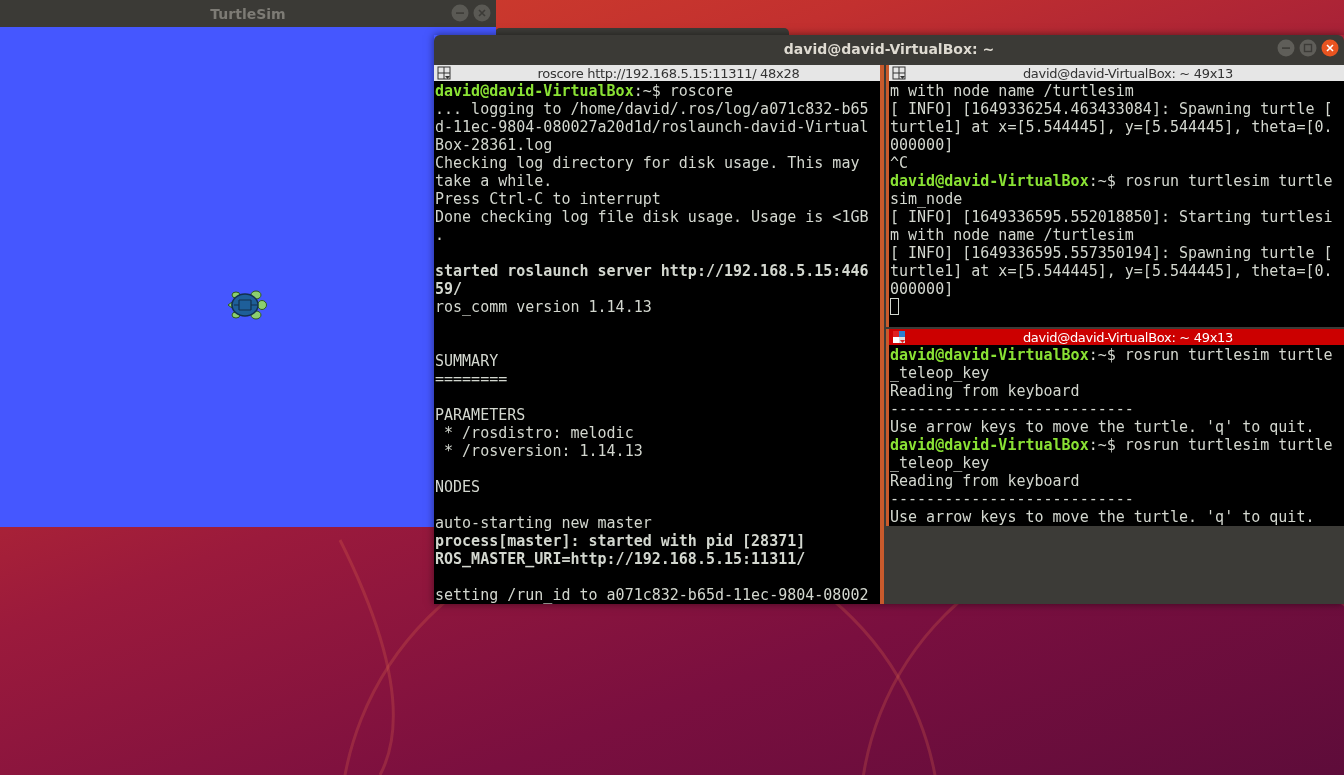  Describe the element at coordinates (1112, 253) in the screenshot. I see `output-line: [ INFO] [1649336595.557350194]: Spawning turtle [` at that location.